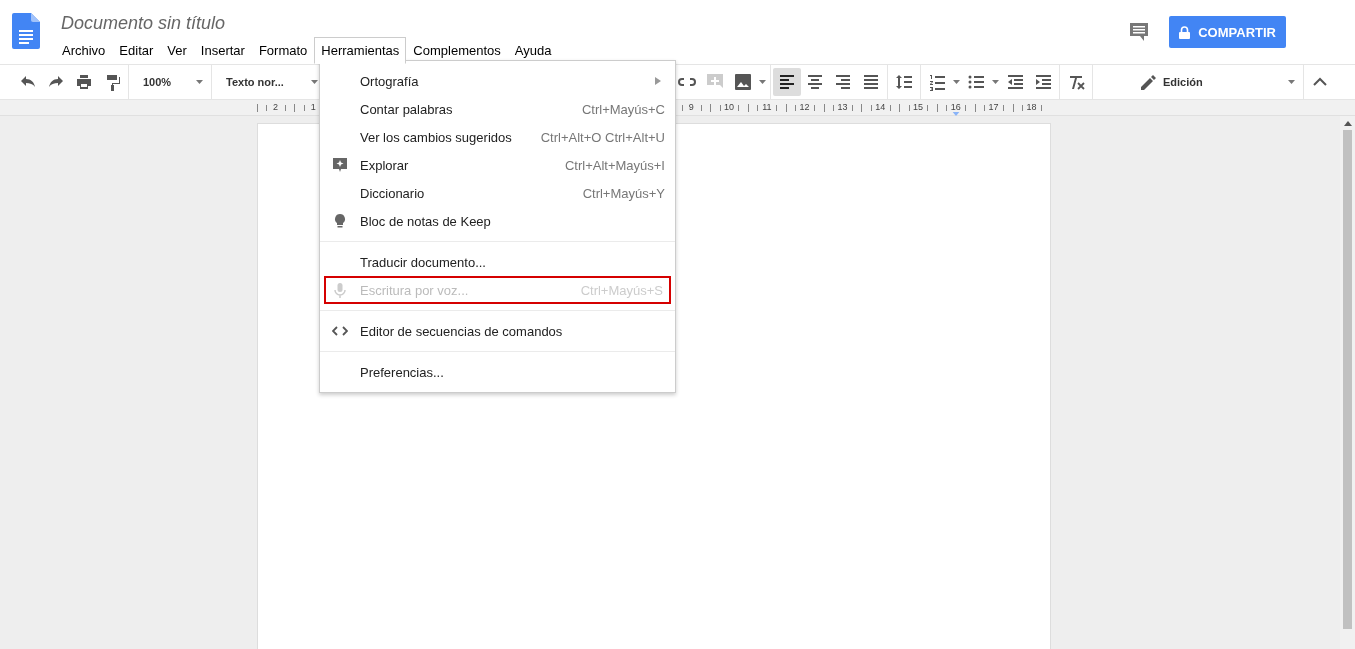 This screenshot has height=649, width=1355. I want to click on shortcut-label: Ctrl+Alt+Mayús+I, so click(614, 165).